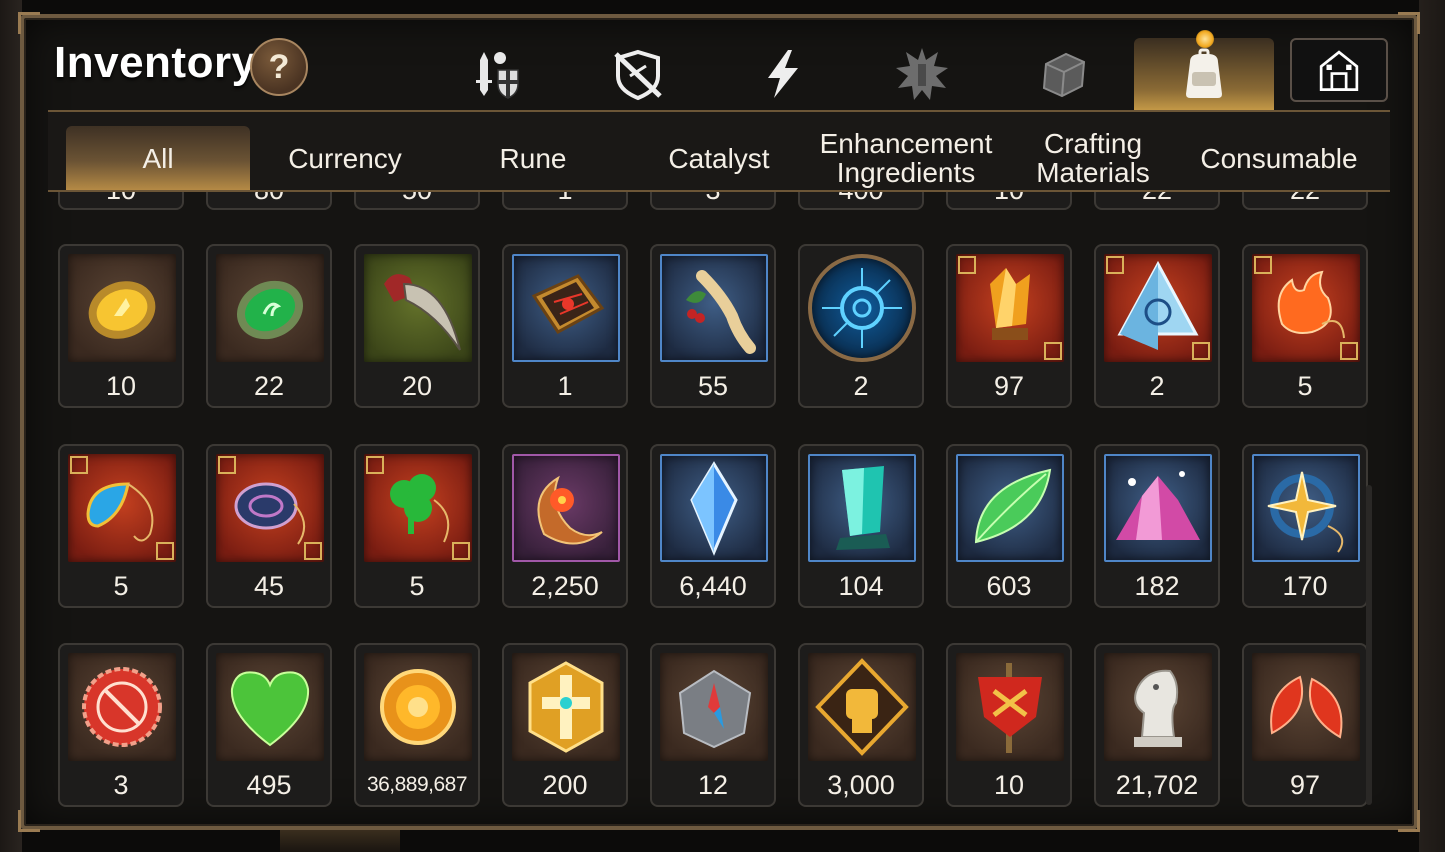 Image resolution: width=1445 pixels, height=852 pixels. I want to click on inventory-slot-partial: 80, so click(269, 201).